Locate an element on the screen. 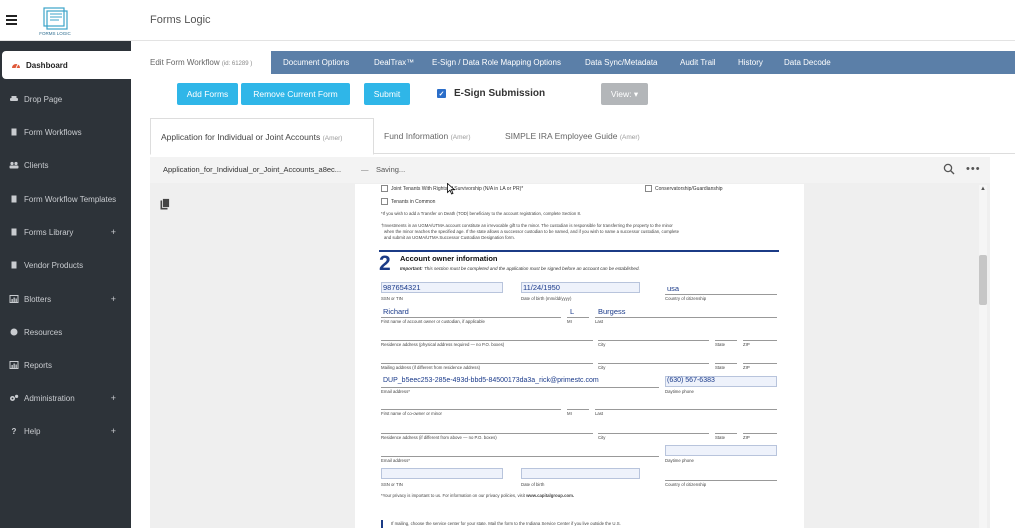  zip-line is located at coordinates (760, 340).